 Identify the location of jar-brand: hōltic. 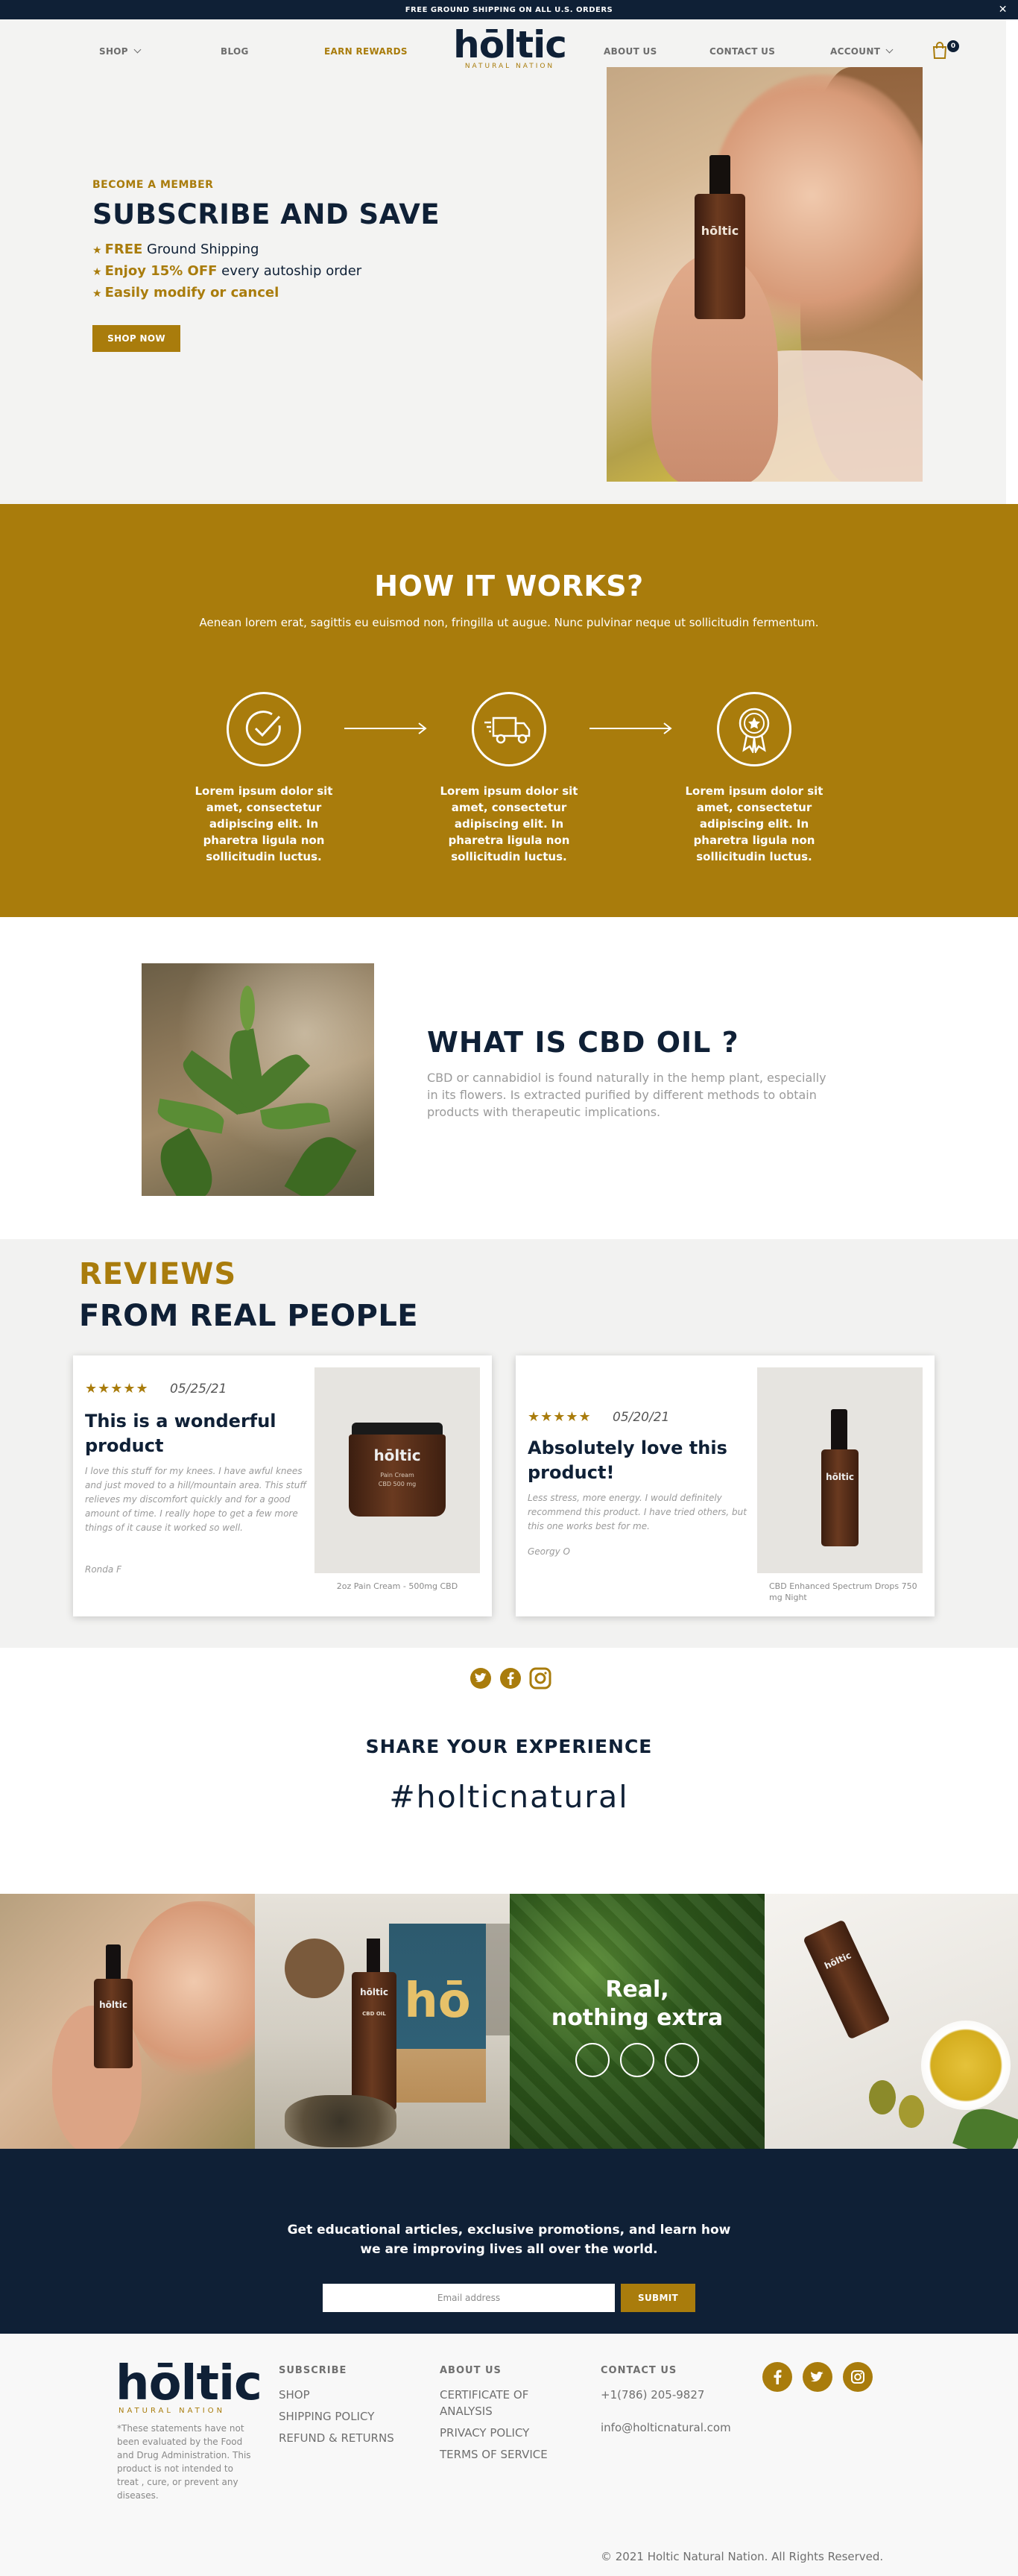
(397, 1455).